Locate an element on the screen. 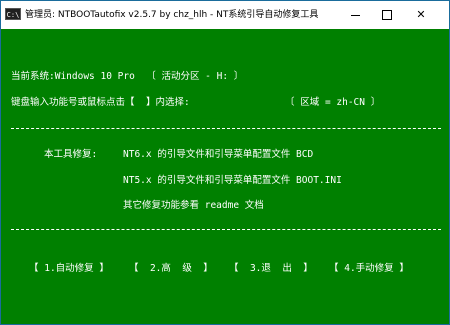 Image resolution: width=450 pixels, height=325 pixels. maximize-button is located at coordinates (387, 15).